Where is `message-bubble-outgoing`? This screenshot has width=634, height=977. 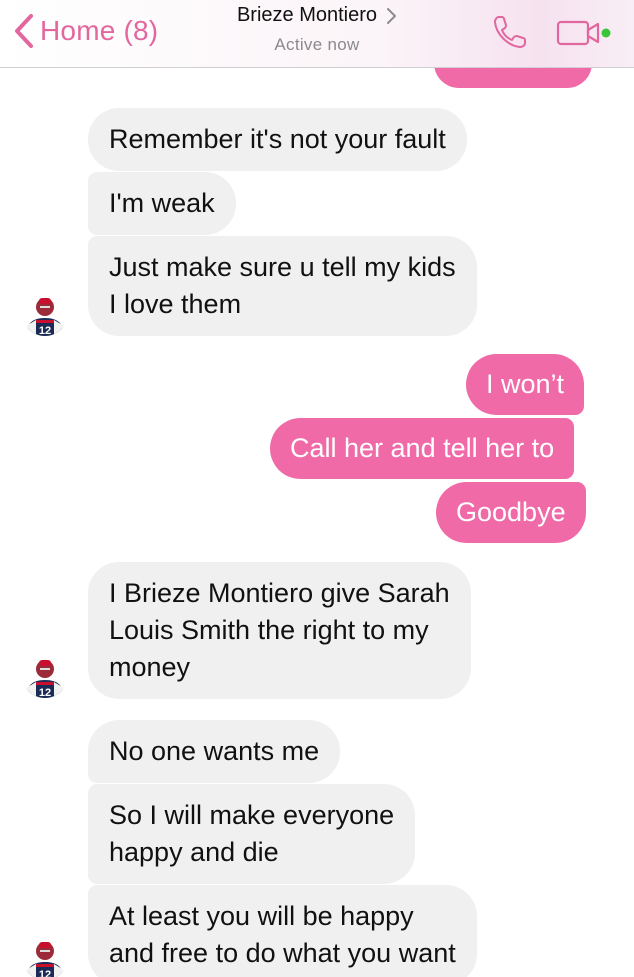 message-bubble-outgoing is located at coordinates (513, 78).